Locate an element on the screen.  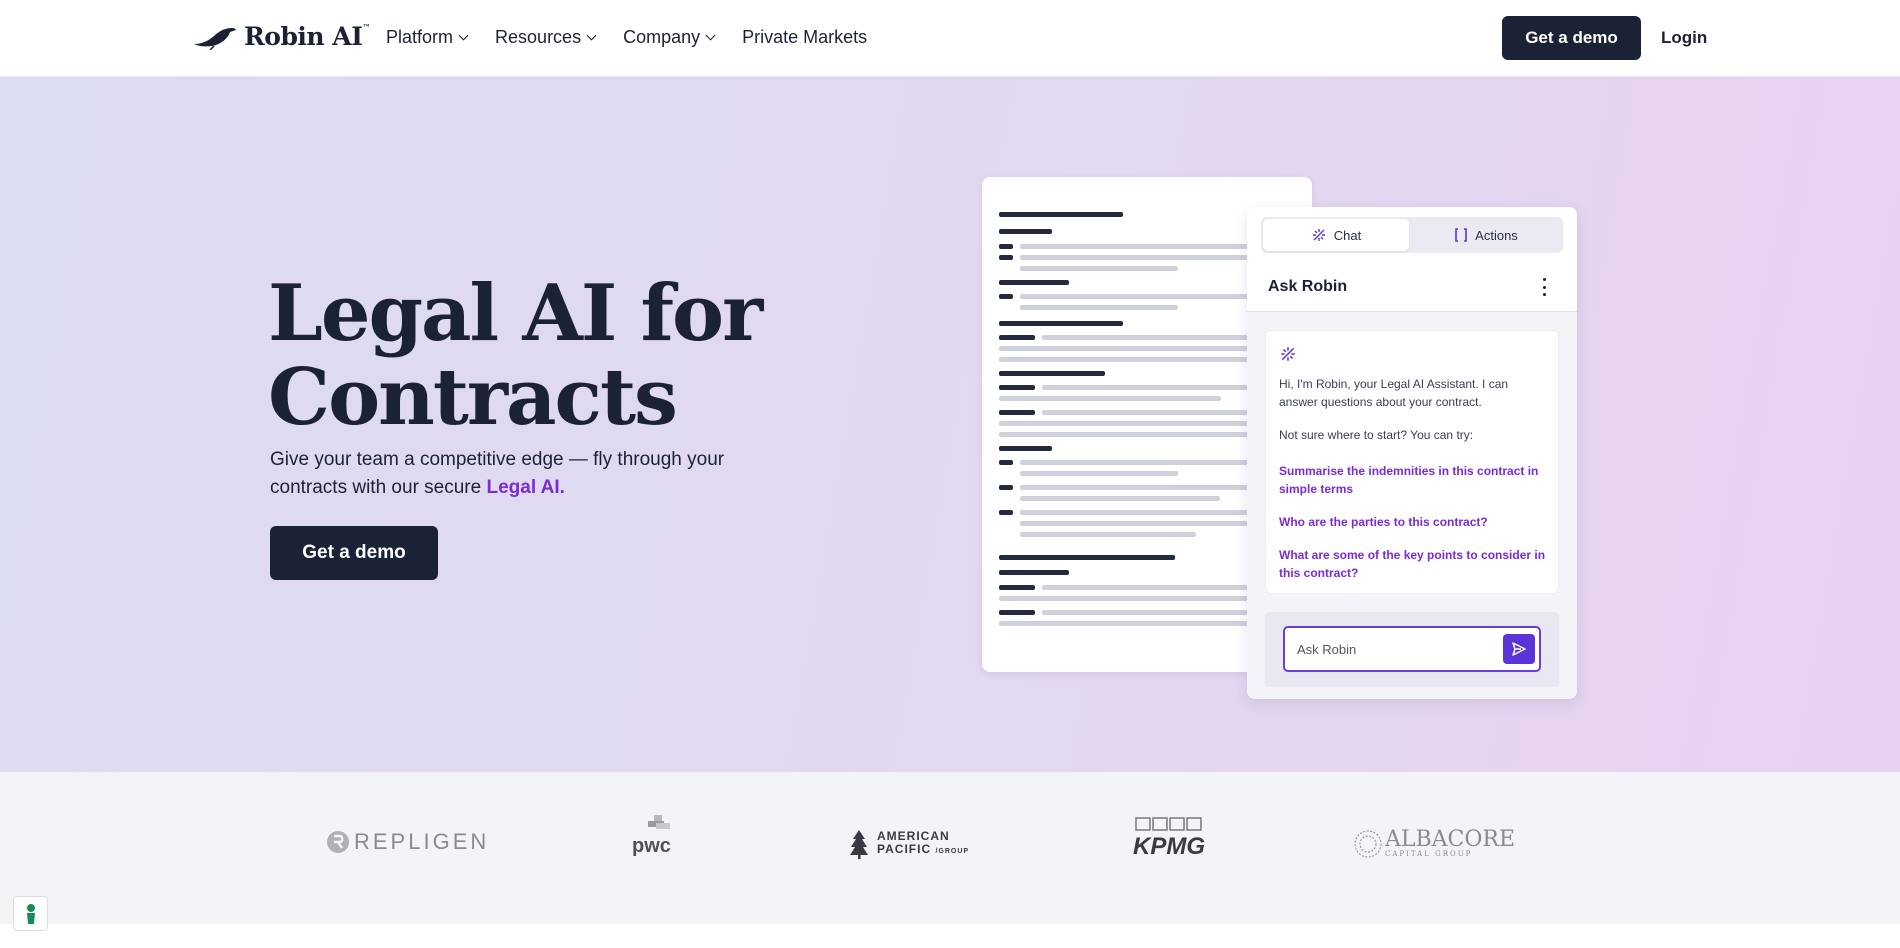
send-button is located at coordinates (1519, 649).